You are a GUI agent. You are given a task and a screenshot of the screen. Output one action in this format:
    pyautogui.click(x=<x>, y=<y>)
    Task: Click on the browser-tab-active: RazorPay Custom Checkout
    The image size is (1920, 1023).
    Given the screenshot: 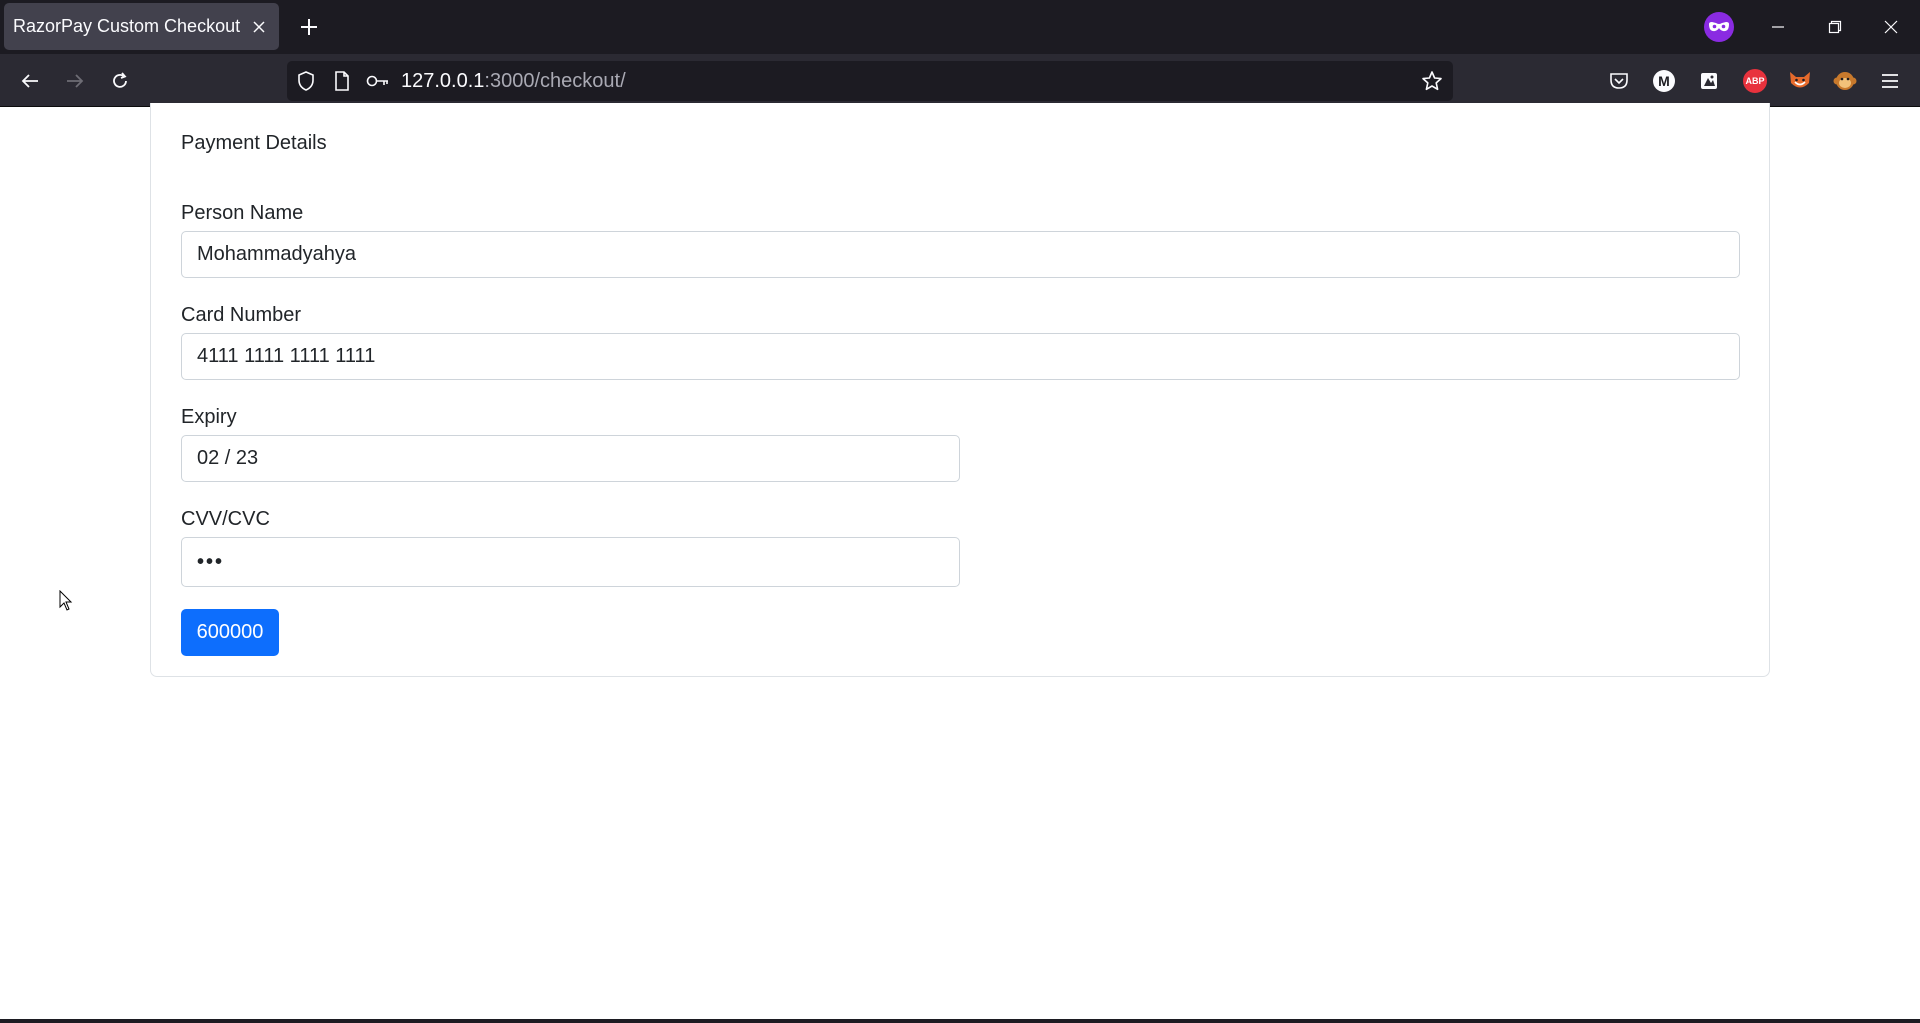 What is the action you would take?
    pyautogui.click(x=141, y=26)
    